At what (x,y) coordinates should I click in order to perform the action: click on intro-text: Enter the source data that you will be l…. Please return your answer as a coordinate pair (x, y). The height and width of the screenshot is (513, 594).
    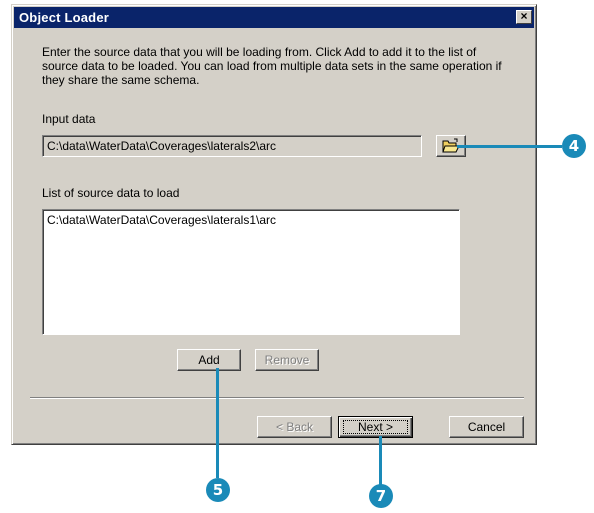
    Looking at the image, I should click on (272, 66).